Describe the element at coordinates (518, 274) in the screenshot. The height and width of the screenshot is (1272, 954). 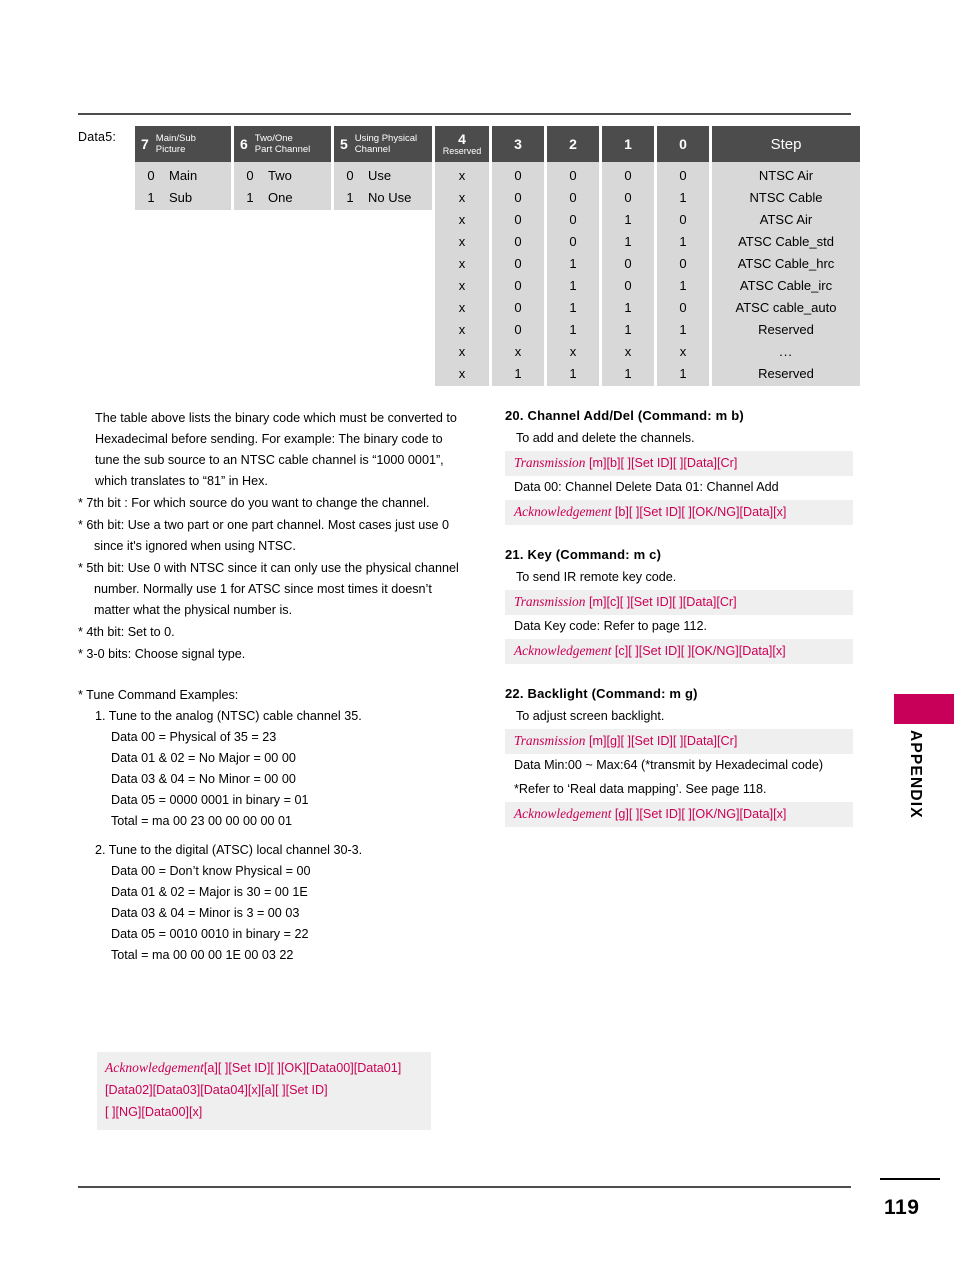
I see `bit-column-3-body: 0 0 0 0 0 0 0 0 x 1` at that location.